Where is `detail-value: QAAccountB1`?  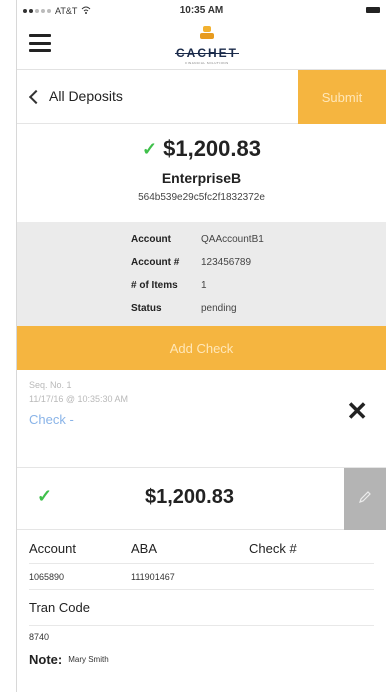
detail-value: QAAccountB1 is located at coordinates (232, 239).